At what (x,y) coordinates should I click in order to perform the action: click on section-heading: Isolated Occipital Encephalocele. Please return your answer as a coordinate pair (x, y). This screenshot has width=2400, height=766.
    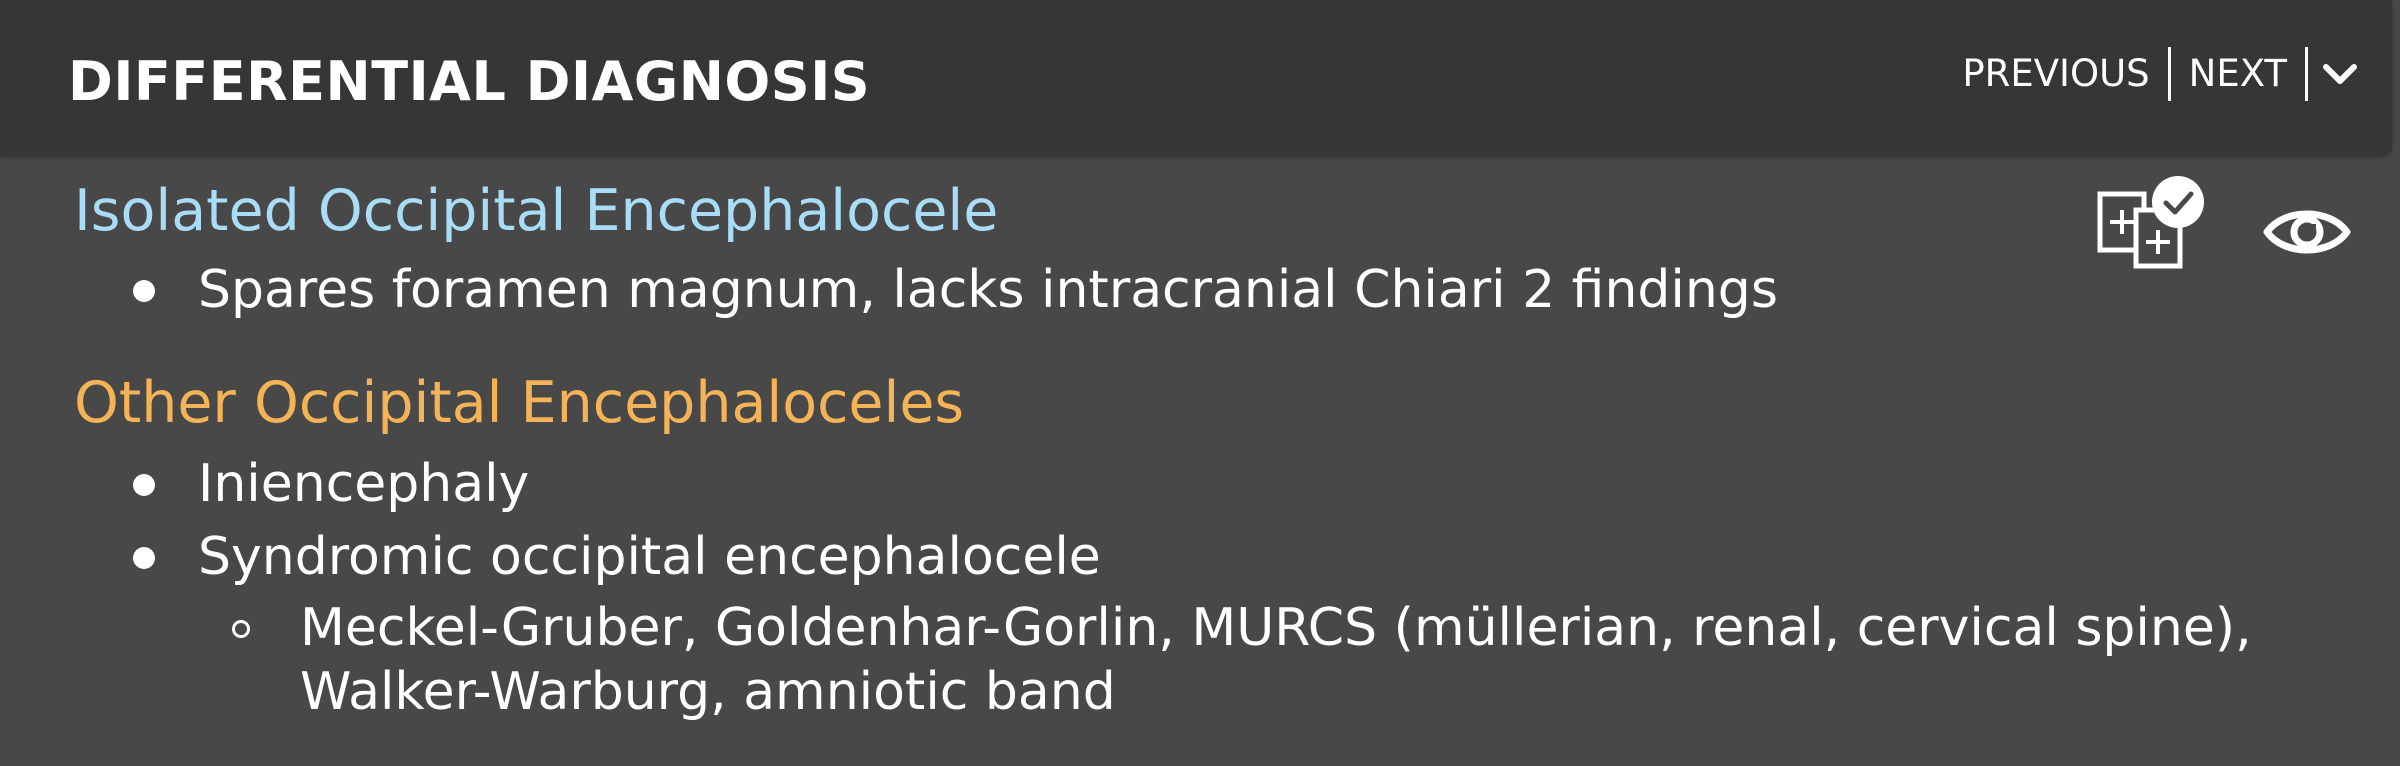
    Looking at the image, I should click on (536, 211).